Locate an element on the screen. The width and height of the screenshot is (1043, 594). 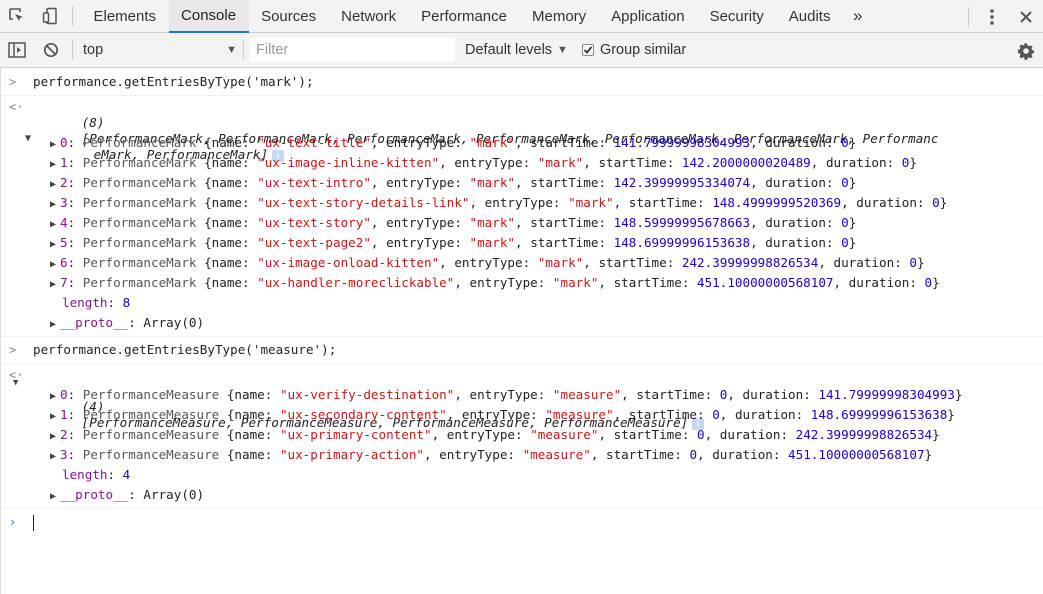
tab-label: Console is located at coordinates (209, 15).